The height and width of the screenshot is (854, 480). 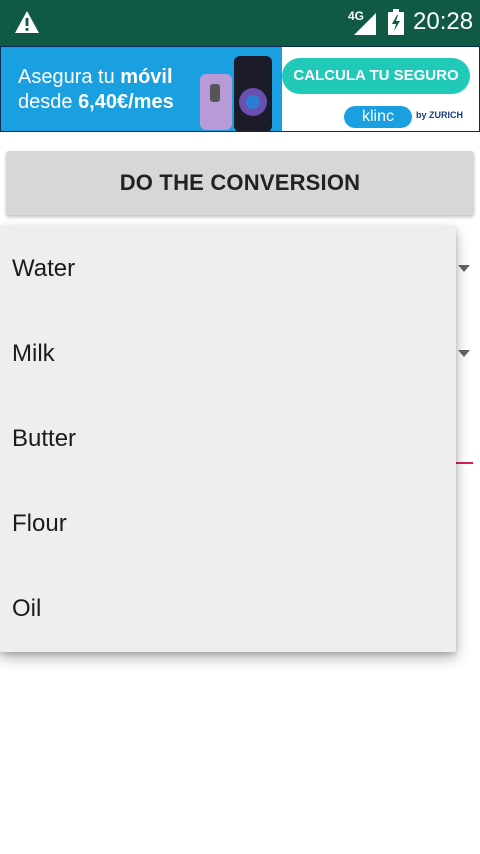 What do you see at coordinates (365, 24) in the screenshot?
I see `signal-icon` at bounding box center [365, 24].